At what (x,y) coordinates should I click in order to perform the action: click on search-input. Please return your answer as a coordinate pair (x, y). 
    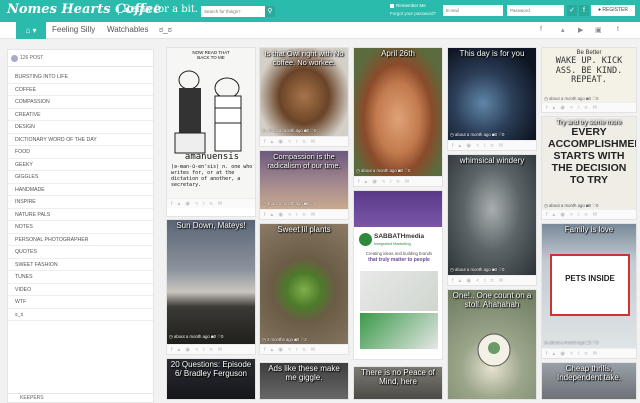
    Looking at the image, I should click on (233, 11).